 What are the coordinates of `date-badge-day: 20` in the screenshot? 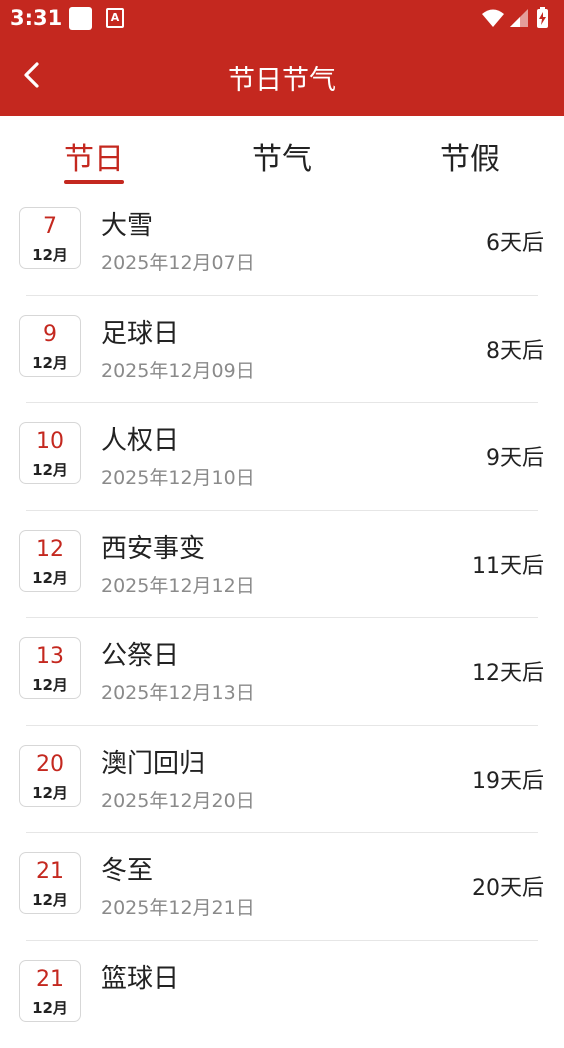 It's located at (50, 764).